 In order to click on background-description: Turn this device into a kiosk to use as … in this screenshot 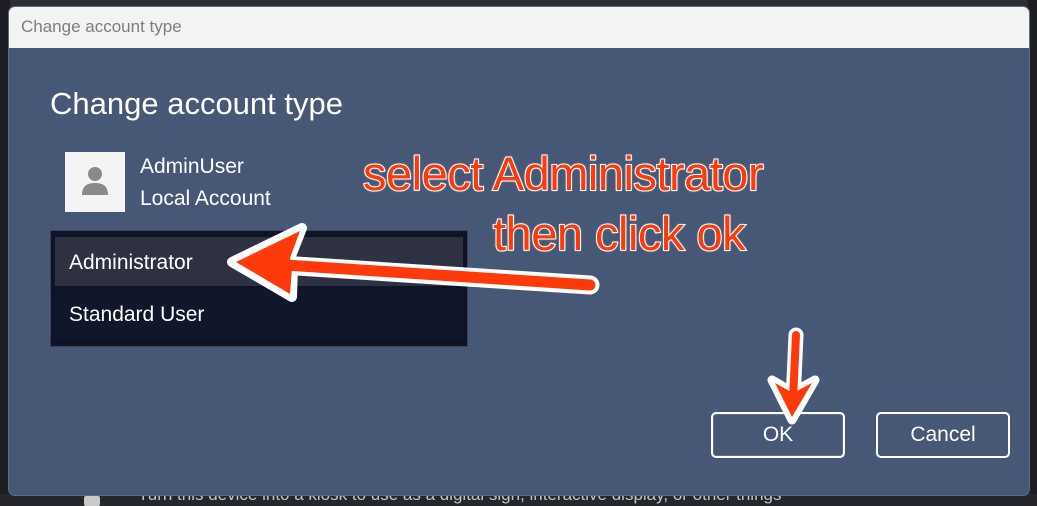, I will do `click(460, 499)`.